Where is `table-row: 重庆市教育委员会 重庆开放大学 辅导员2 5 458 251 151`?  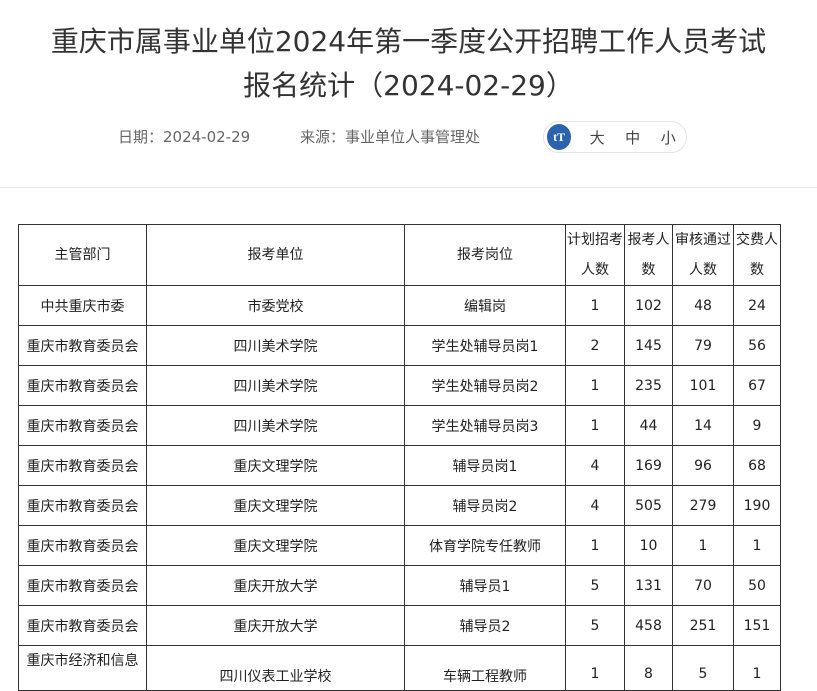
table-row: 重庆市教育委员会 重庆开放大学 辅导员2 5 458 251 151 is located at coordinates (399, 625).